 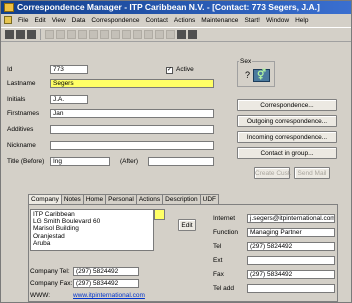 What do you see at coordinates (115, 34) in the screenshot?
I see `previous-record-icon` at bounding box center [115, 34].